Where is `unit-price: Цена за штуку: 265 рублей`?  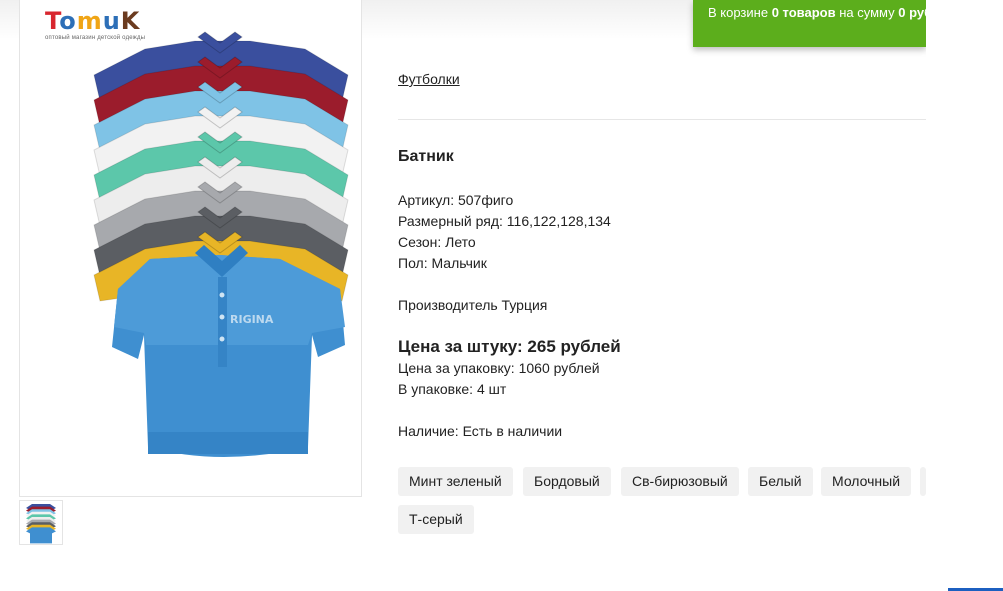 unit-price: Цена за штуку: 265 рублей is located at coordinates (509, 346).